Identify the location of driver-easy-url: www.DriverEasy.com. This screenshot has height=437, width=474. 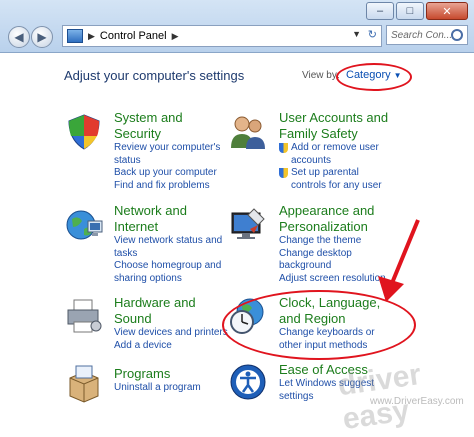
(417, 401).